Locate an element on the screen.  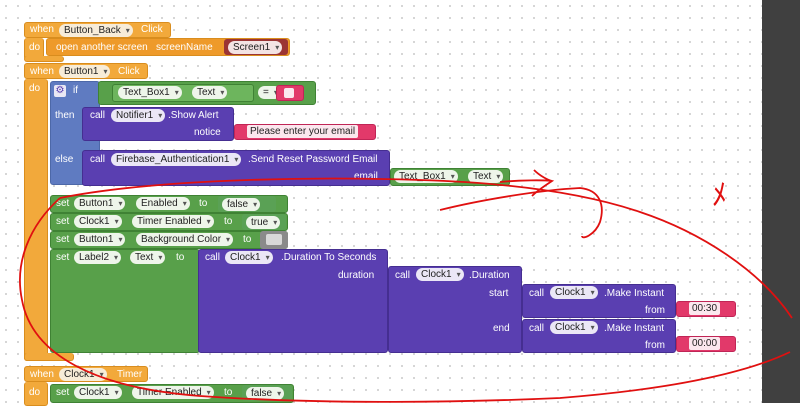
clock-false-dropdown: false is located at coordinates (265, 393).